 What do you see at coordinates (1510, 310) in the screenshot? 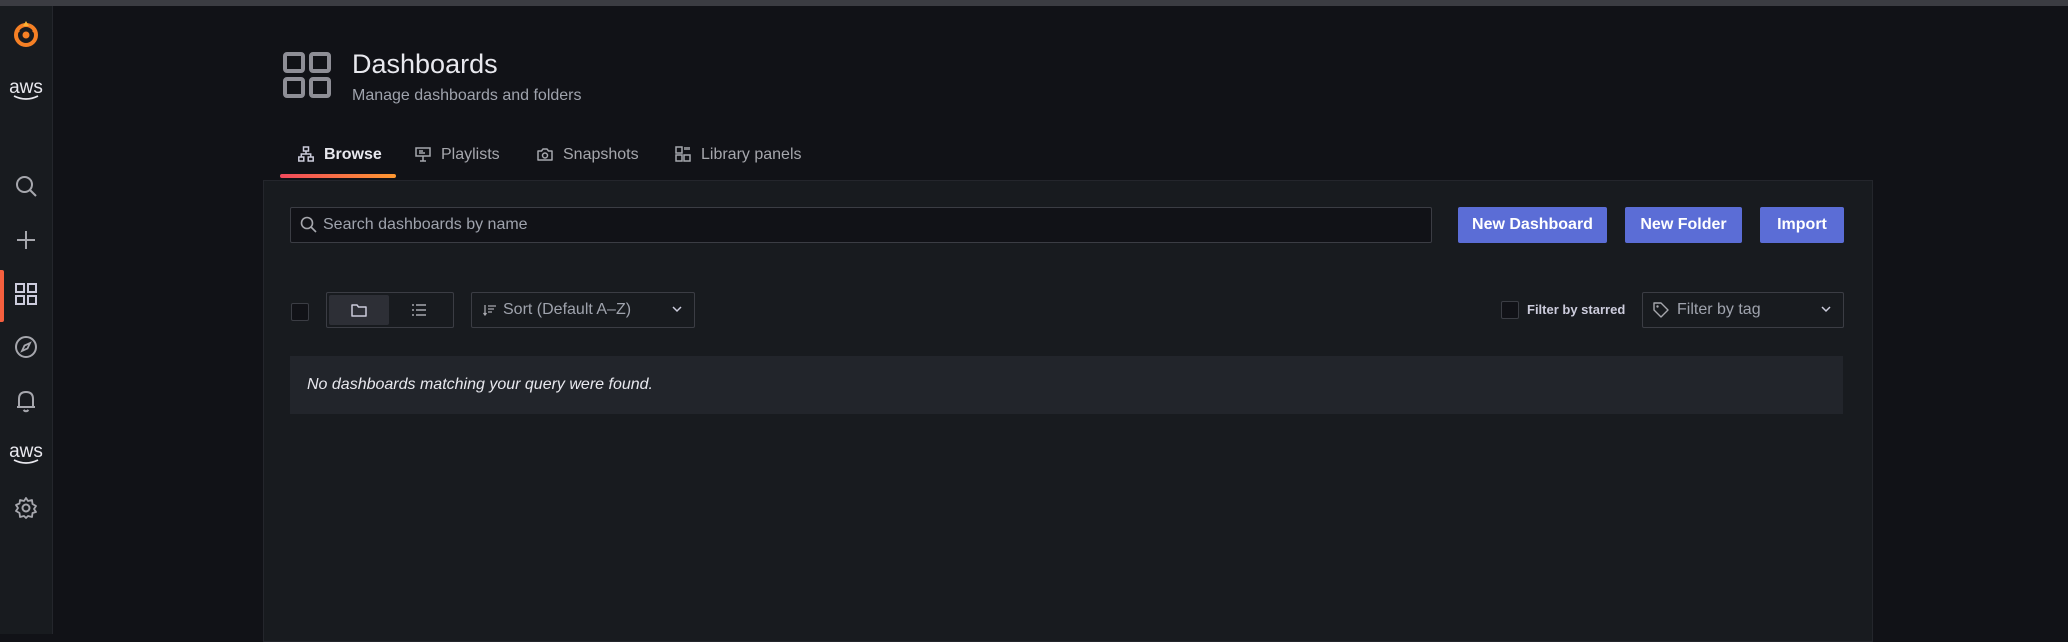
I see `filter-starred-checkbox` at bounding box center [1510, 310].